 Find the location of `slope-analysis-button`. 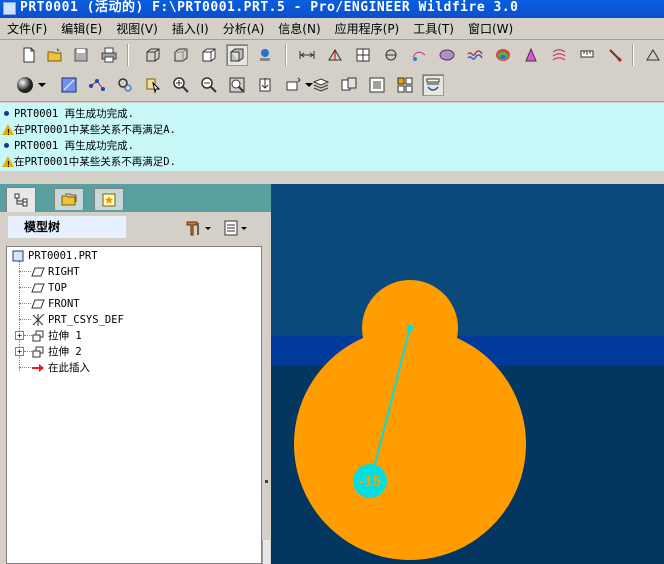

slope-analysis-button is located at coordinates (559, 55).